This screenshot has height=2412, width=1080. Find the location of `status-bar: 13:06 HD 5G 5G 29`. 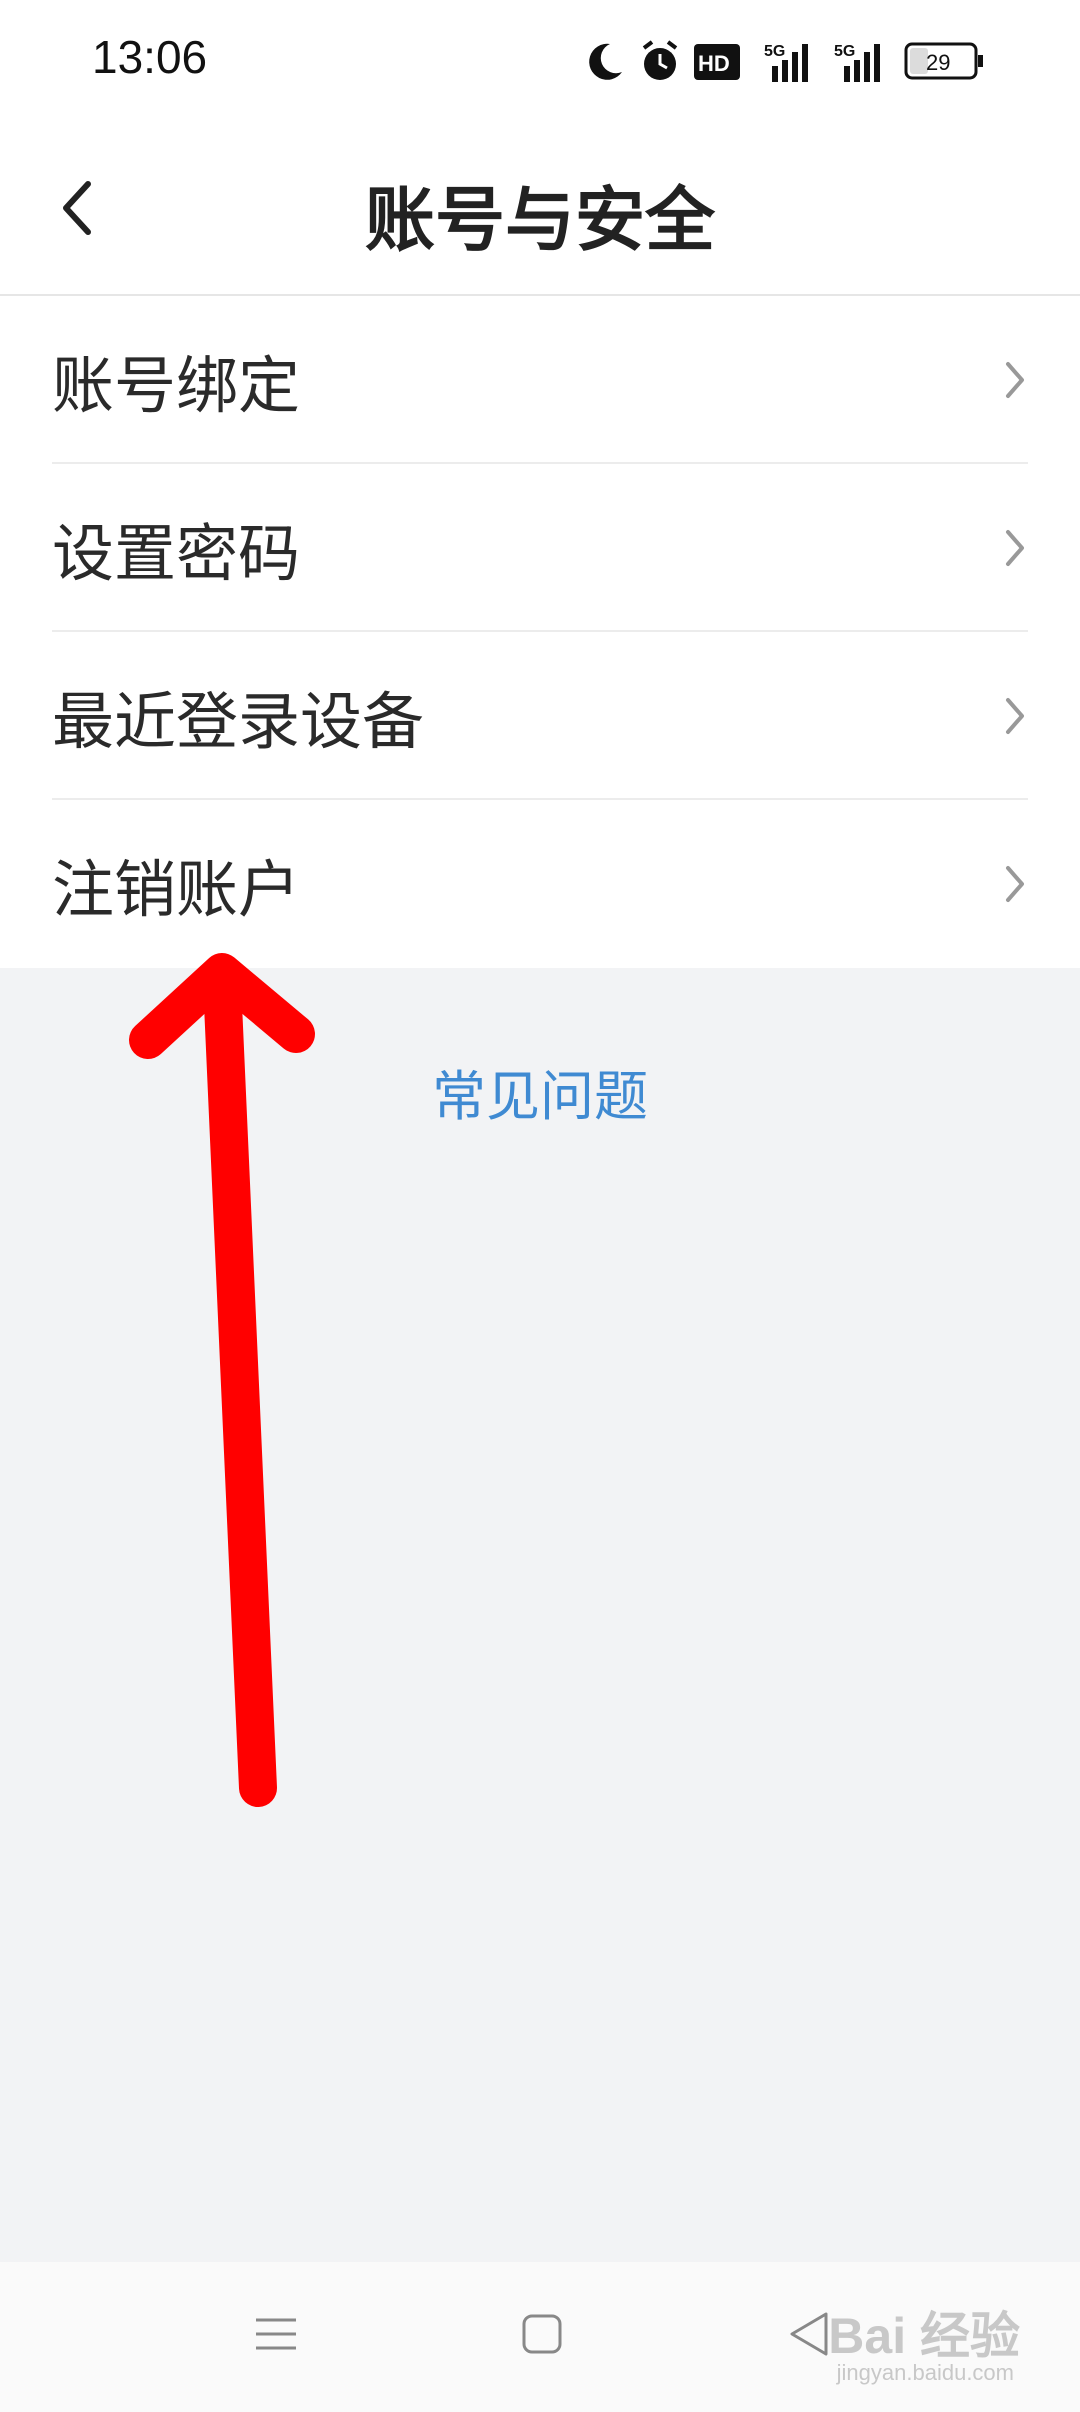

status-bar: 13:06 HD 5G 5G 29 is located at coordinates (540, 60).